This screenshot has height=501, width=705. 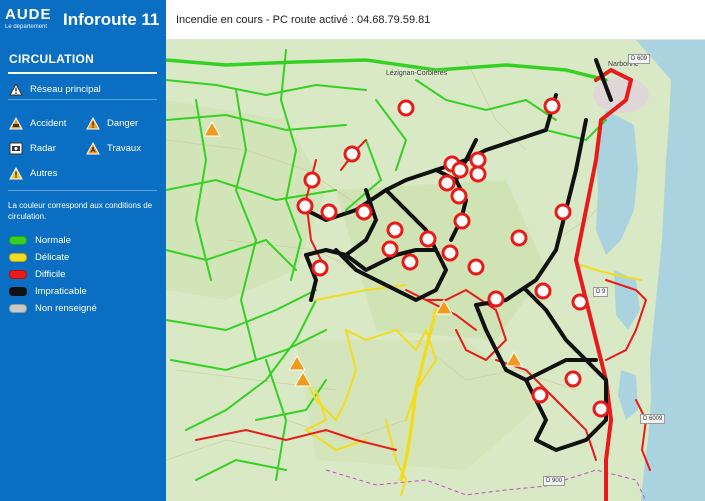 I want to click on legend-label-normal: Normale, so click(x=53, y=240).